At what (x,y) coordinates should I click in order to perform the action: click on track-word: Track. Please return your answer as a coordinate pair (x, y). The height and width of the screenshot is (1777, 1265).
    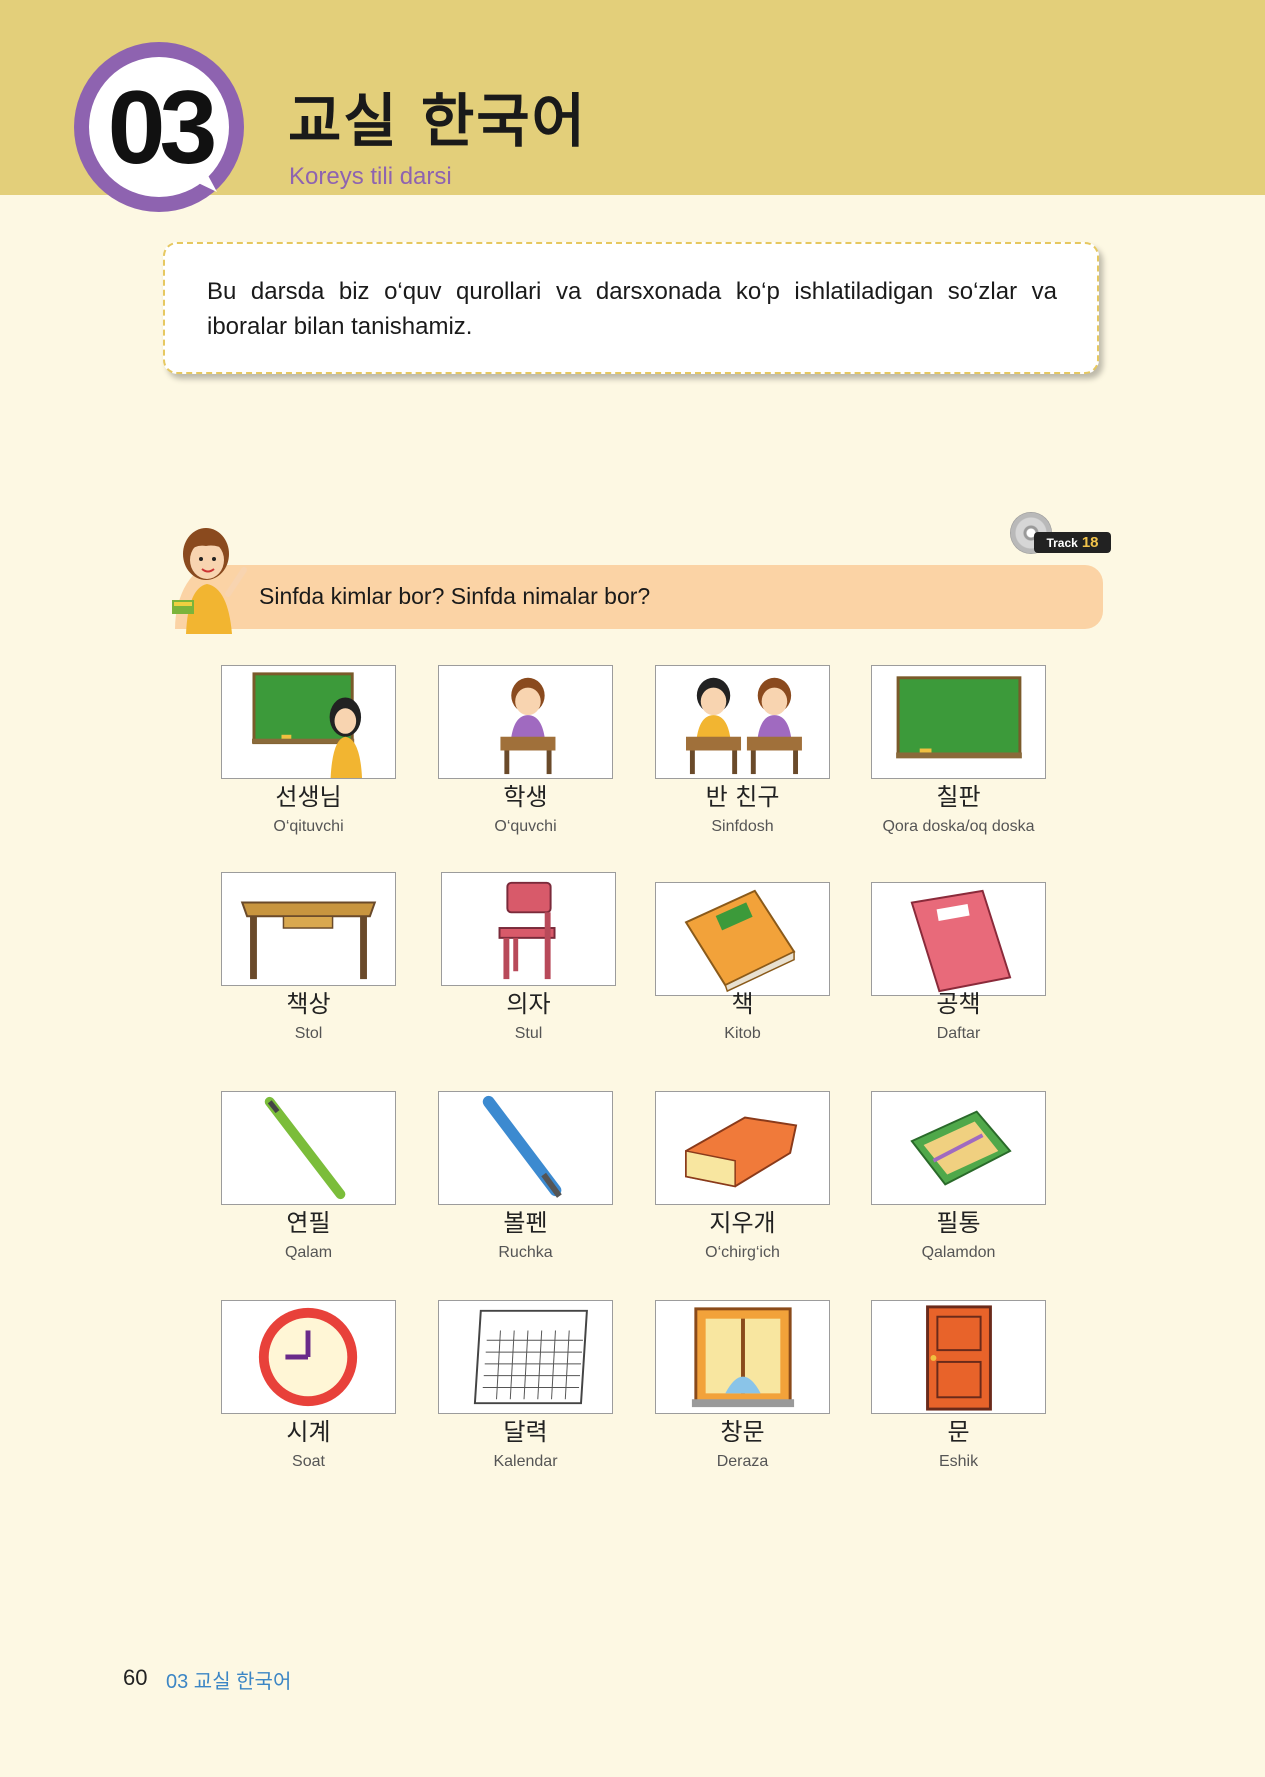
    Looking at the image, I should click on (1062, 542).